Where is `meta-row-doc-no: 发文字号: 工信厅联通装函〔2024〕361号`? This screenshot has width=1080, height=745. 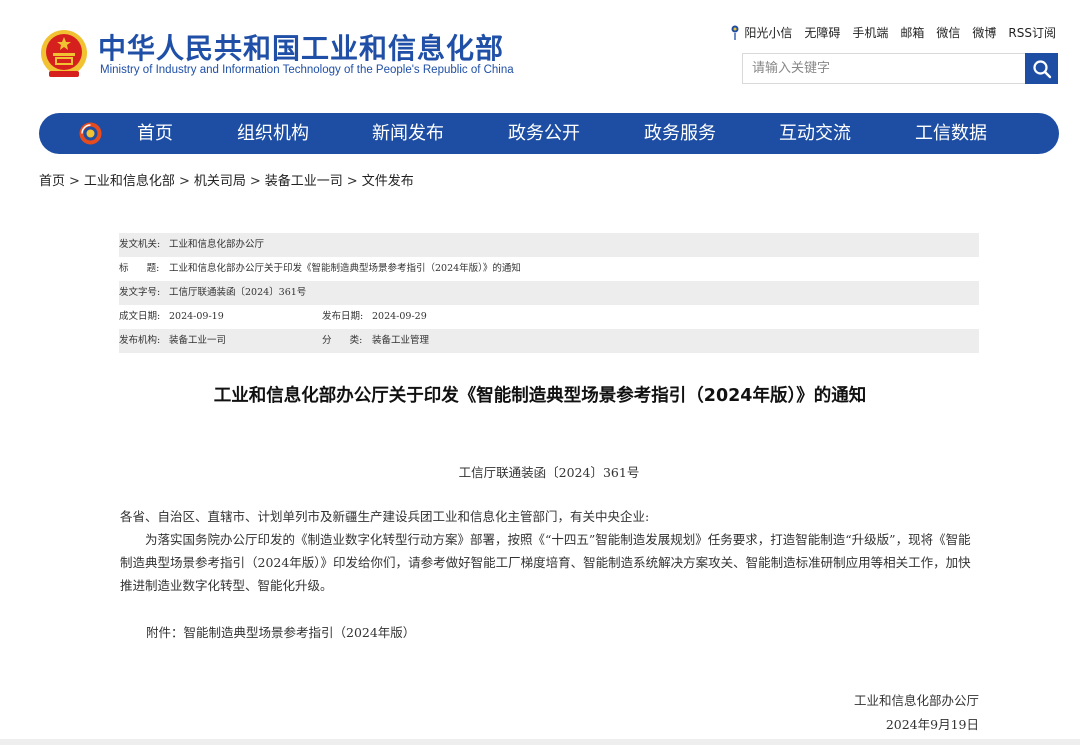 meta-row-doc-no: 发文字号: 工信厅联通装函〔2024〕361号 is located at coordinates (549, 293).